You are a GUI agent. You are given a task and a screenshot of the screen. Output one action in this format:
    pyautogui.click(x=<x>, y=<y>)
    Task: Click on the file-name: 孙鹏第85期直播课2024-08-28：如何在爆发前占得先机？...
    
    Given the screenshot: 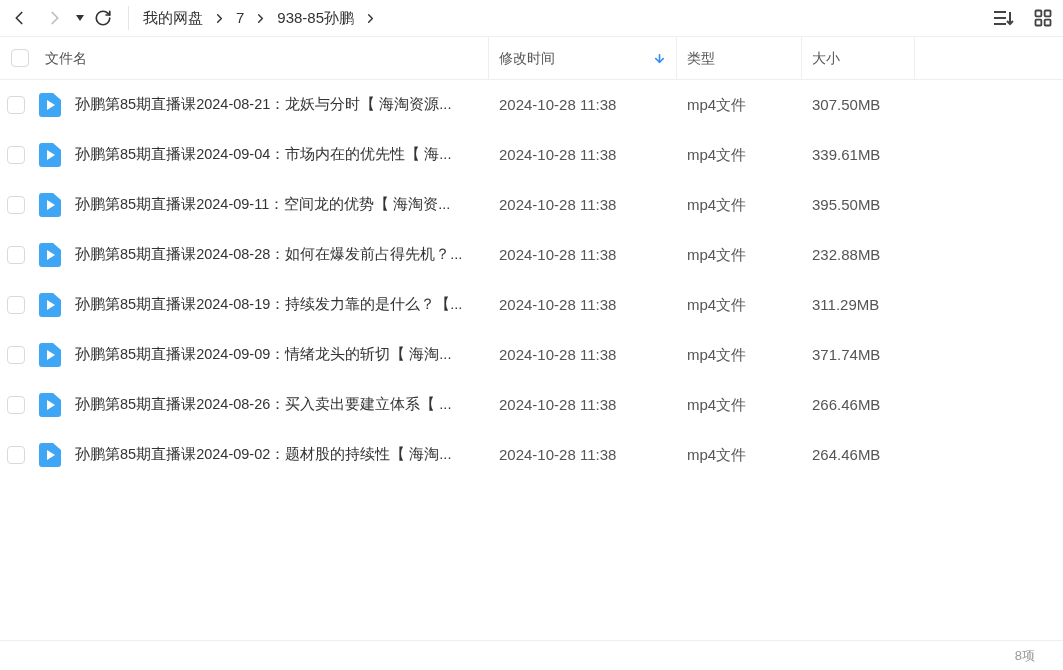 What is the action you would take?
    pyautogui.click(x=269, y=255)
    